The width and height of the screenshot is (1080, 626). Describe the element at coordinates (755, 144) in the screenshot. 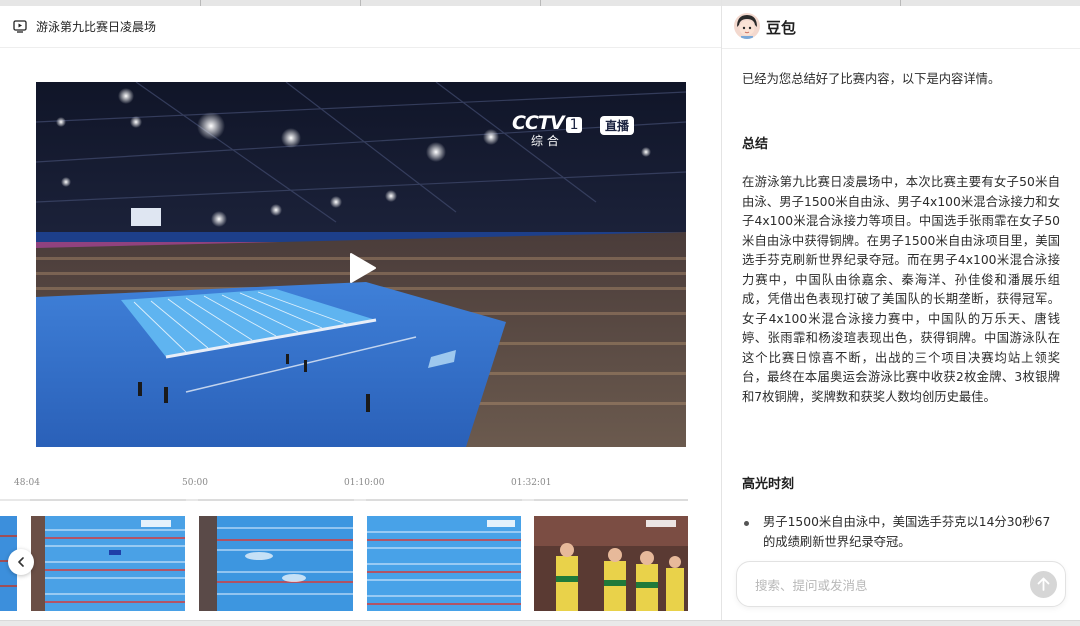

I see `summary-heading: 总结` at that location.